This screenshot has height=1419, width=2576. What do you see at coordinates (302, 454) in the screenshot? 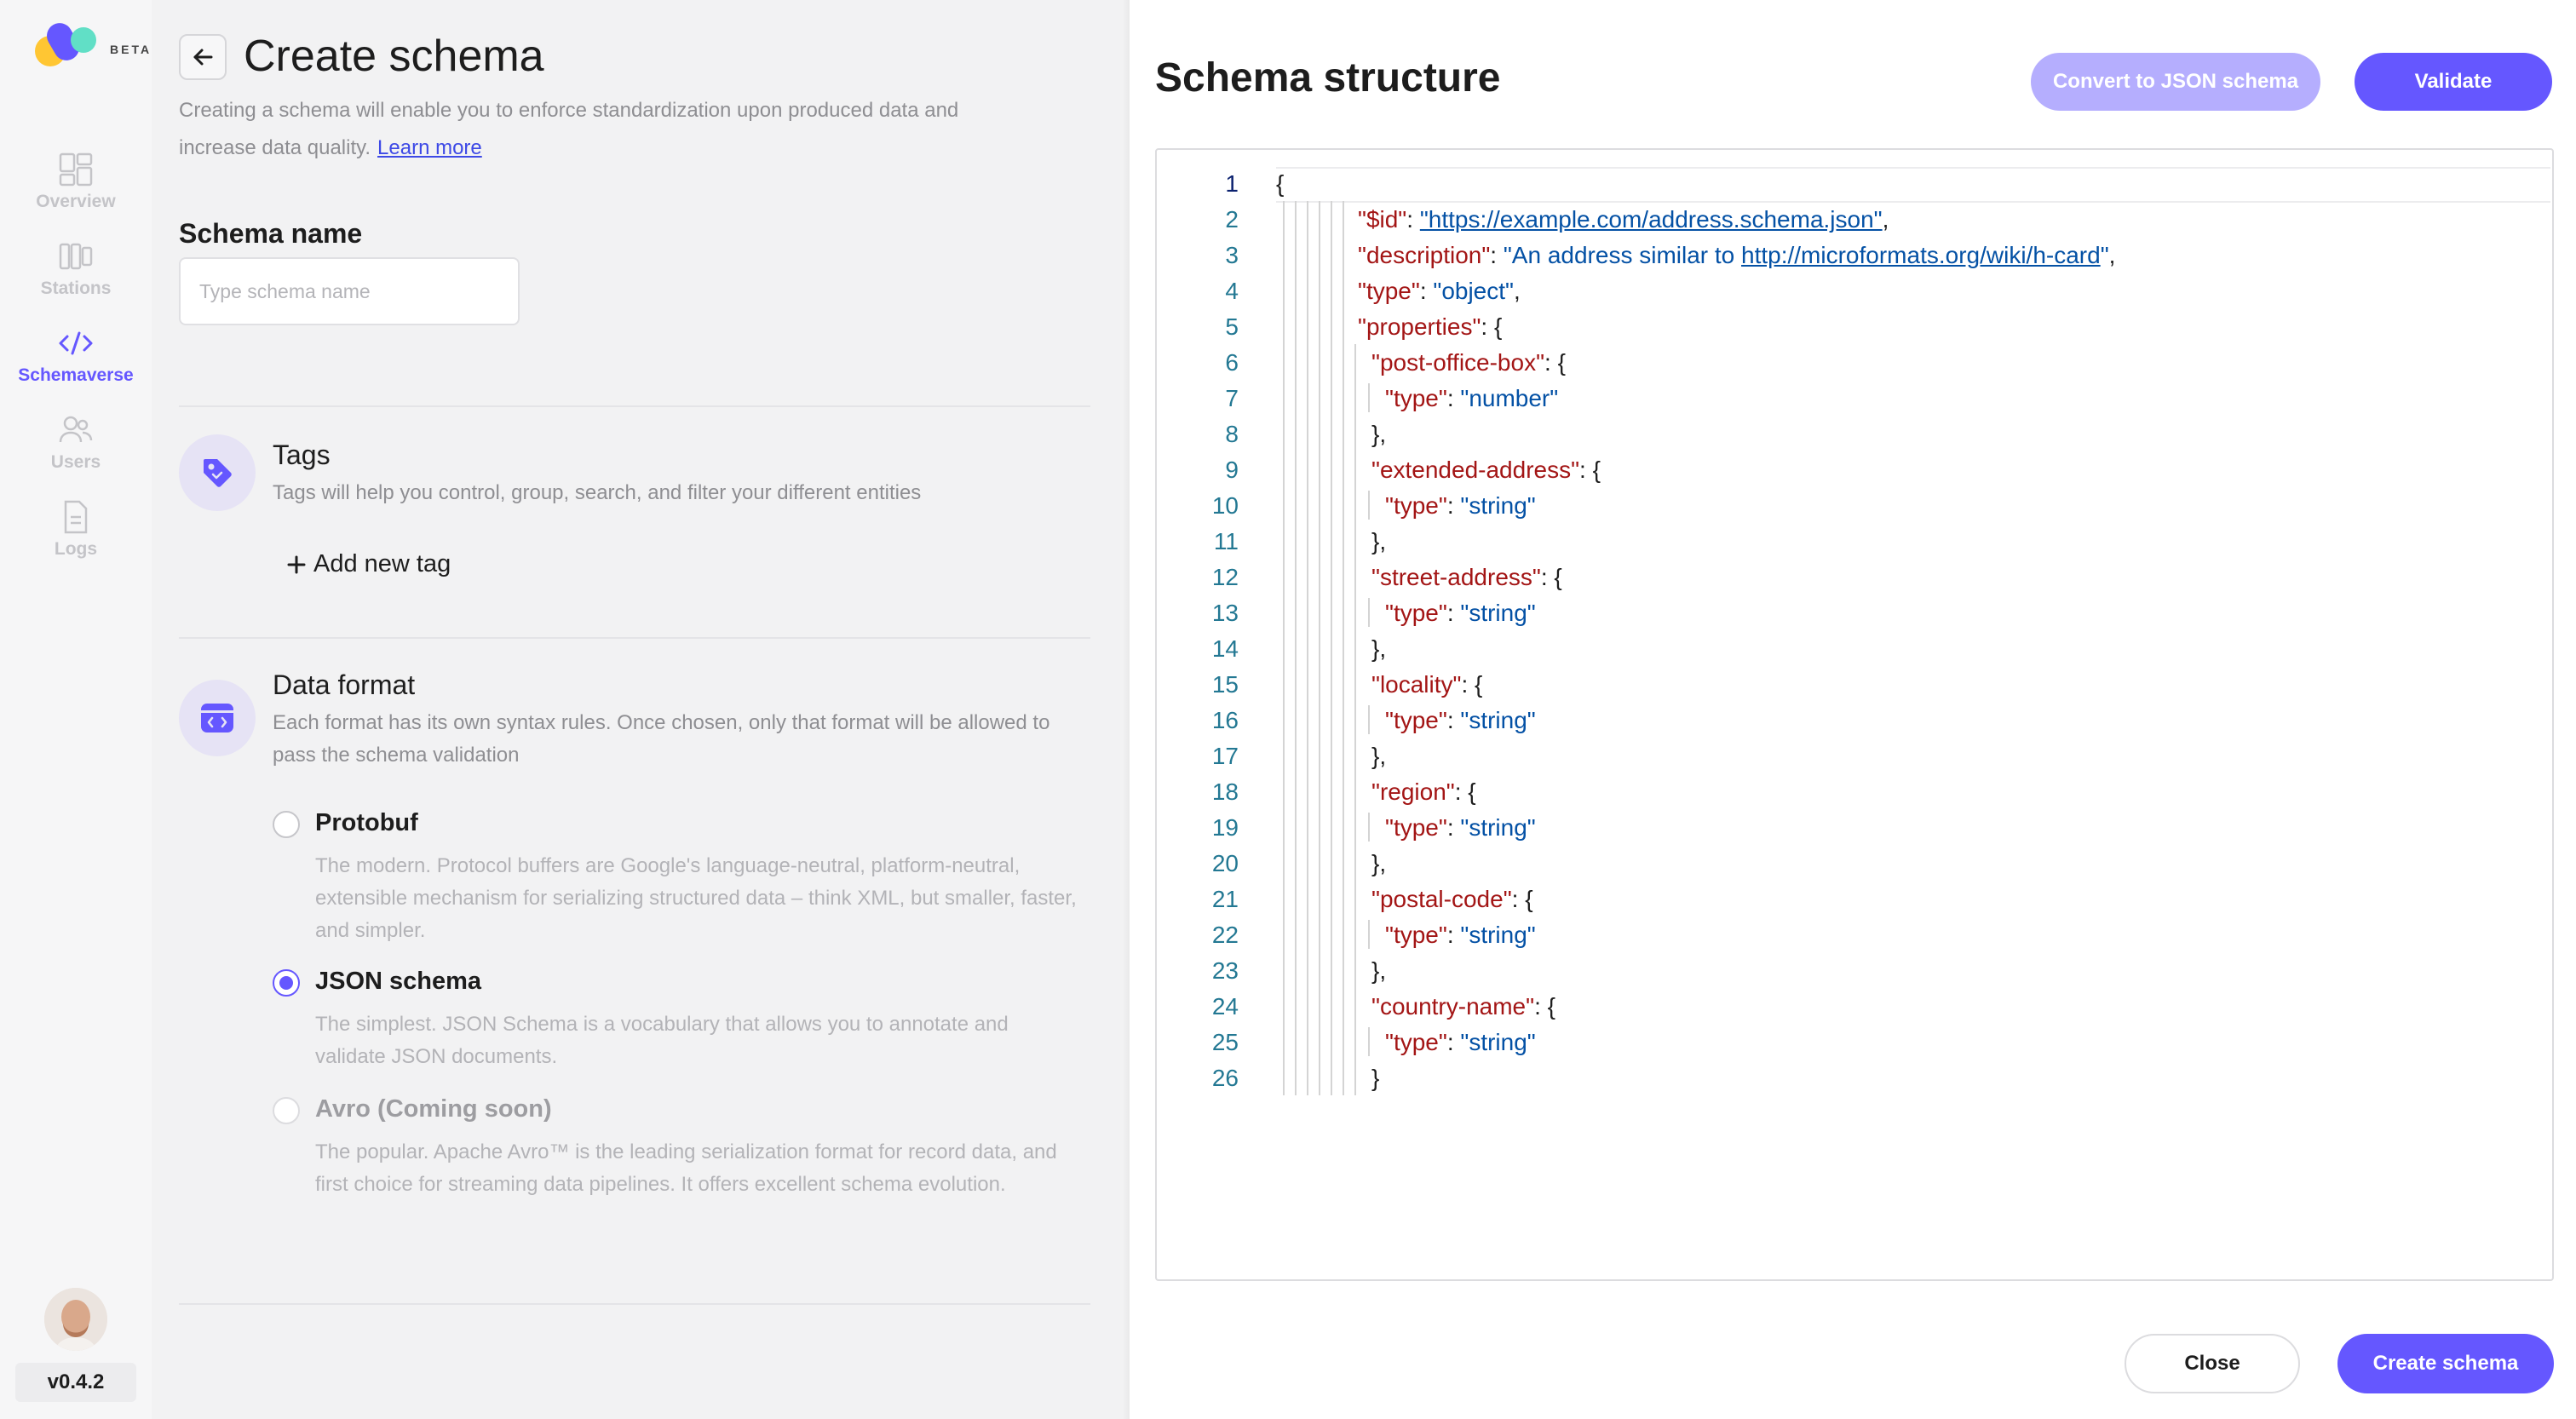
I see `tags-title: Tags` at bounding box center [302, 454].